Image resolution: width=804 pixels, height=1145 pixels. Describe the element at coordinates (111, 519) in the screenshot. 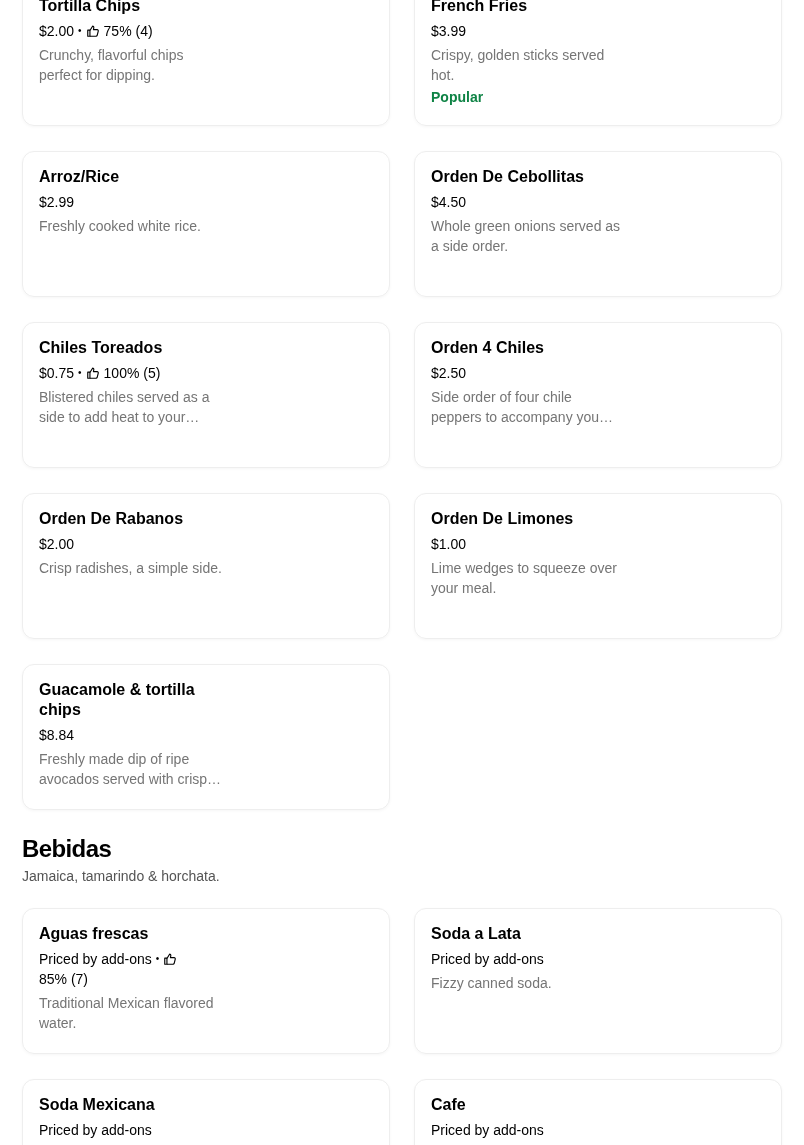

I see `item-name: Orden De Rabanos` at that location.